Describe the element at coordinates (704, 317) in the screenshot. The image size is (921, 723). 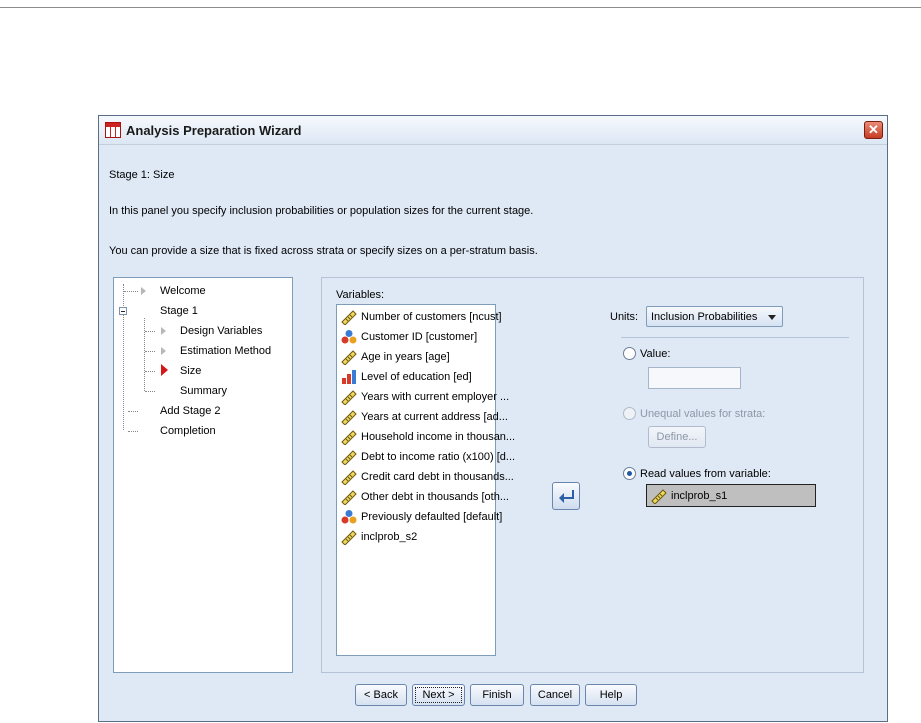
I see `units-value: Inclusion Probabilities` at that location.